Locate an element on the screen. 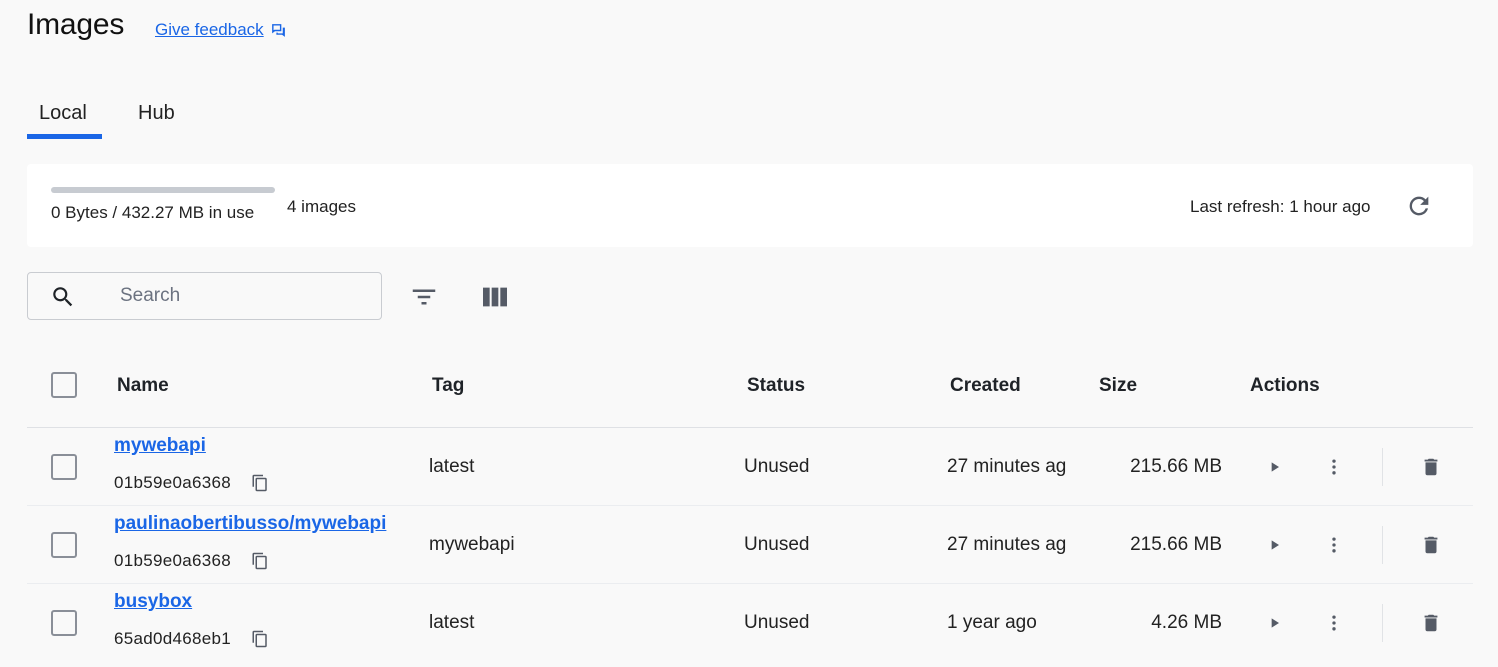 This screenshot has height=667, width=1498. search-icon is located at coordinates (63, 297).